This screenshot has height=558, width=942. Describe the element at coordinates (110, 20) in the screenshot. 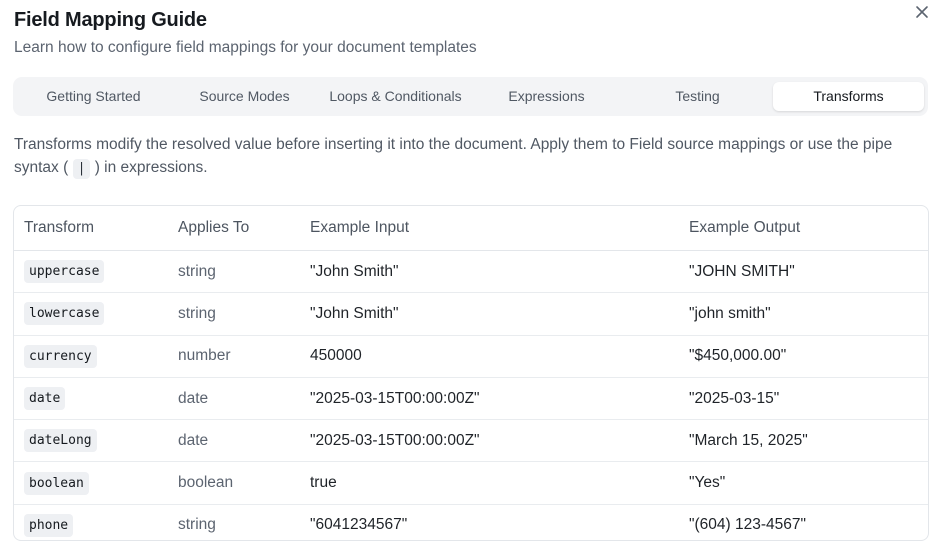

I see `dialog-title: Field Mapping Guide` at that location.